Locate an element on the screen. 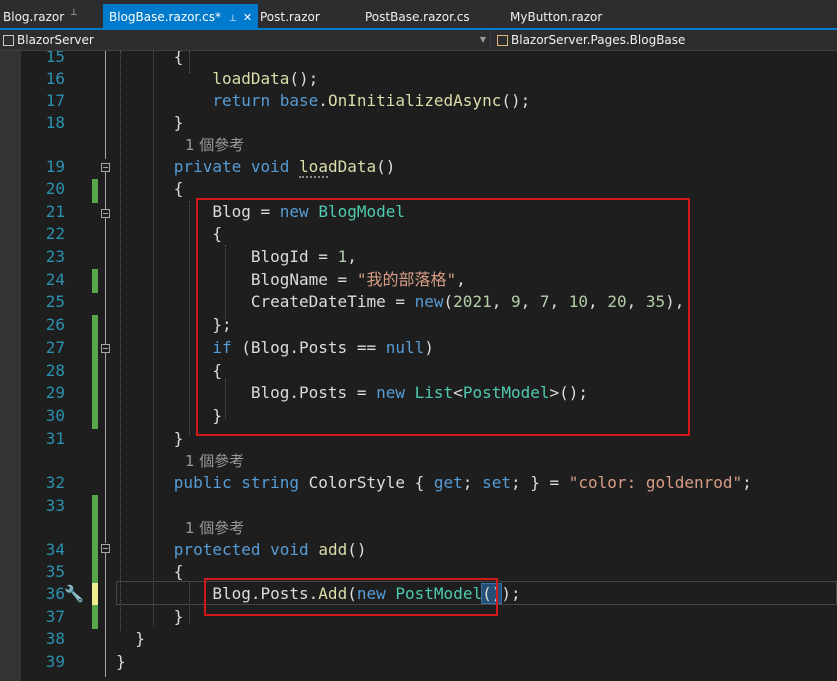 Image resolution: width=837 pixels, height=681 pixels. tab-label: BlogBase.razor.cs* is located at coordinates (165, 17).